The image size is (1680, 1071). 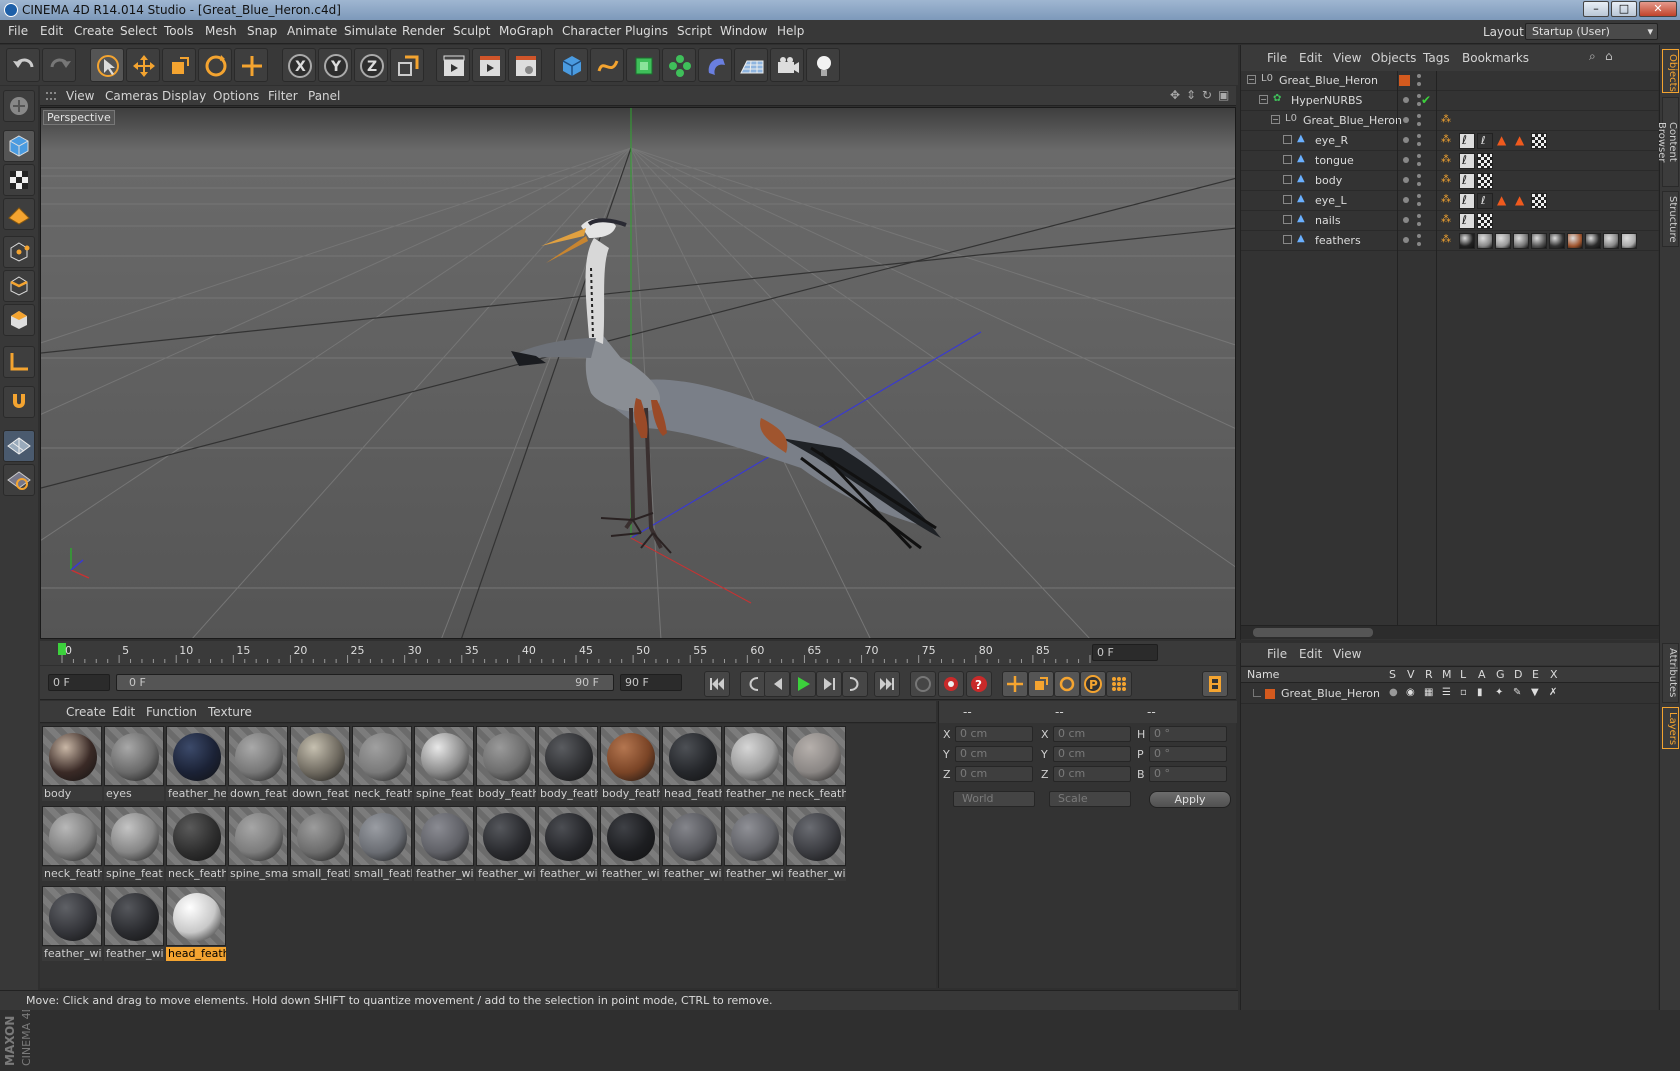 I want to click on home-icon: ⌂, so click(x=1609, y=56).